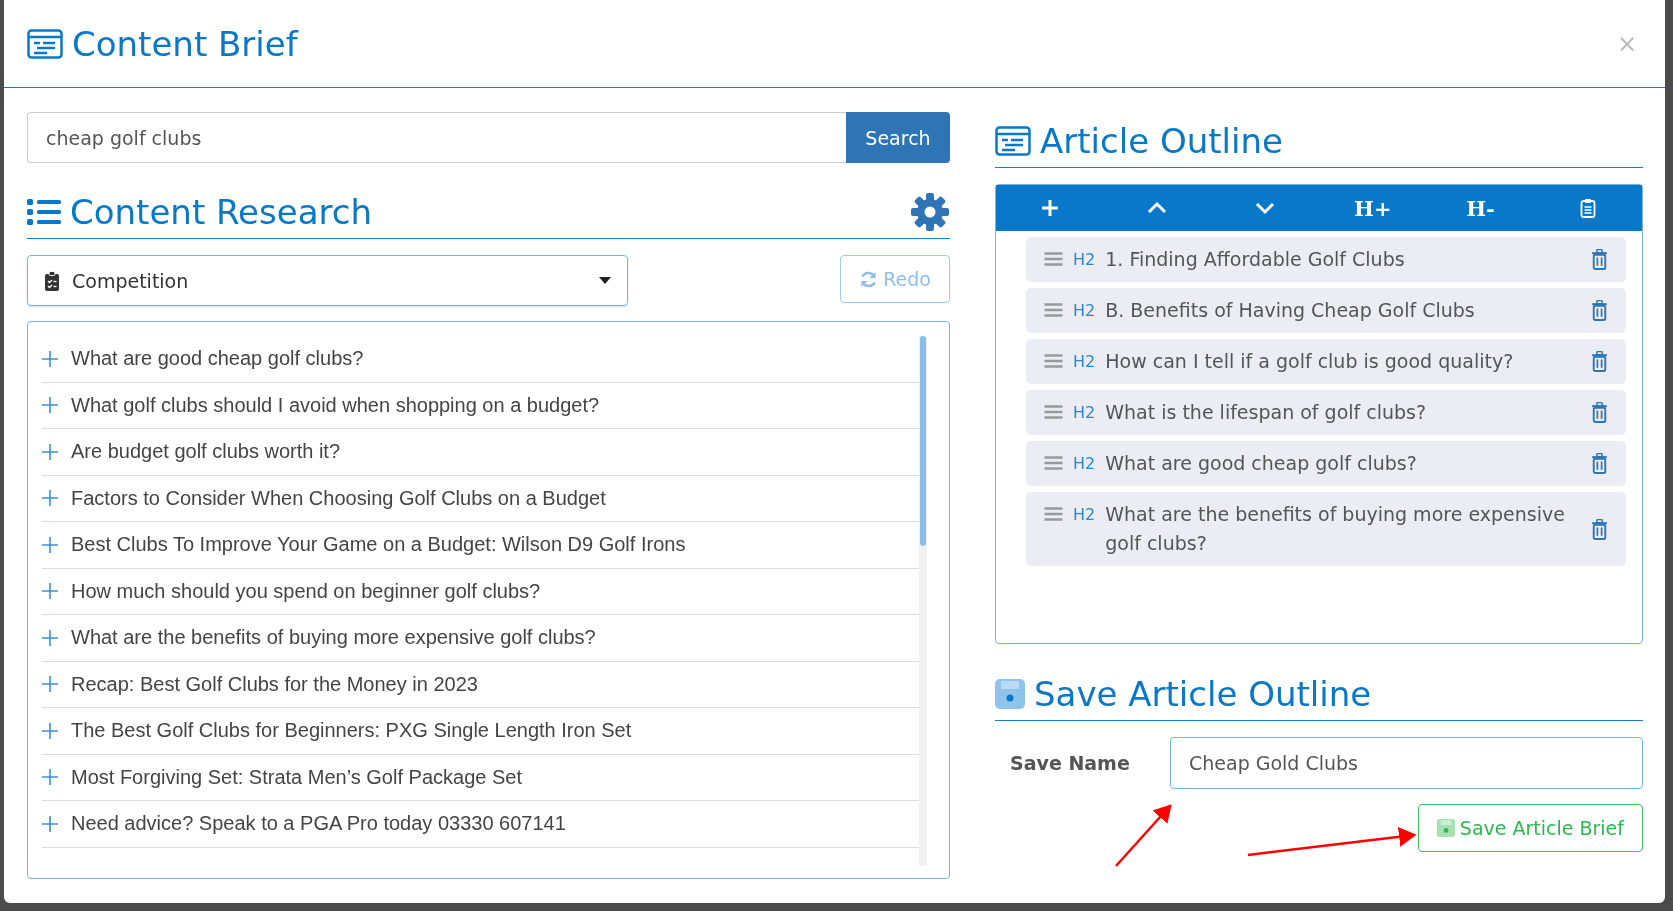 The width and height of the screenshot is (1673, 911). I want to click on research-item: What golf clubs should I avoid when shopping on a budget?, so click(480, 405).